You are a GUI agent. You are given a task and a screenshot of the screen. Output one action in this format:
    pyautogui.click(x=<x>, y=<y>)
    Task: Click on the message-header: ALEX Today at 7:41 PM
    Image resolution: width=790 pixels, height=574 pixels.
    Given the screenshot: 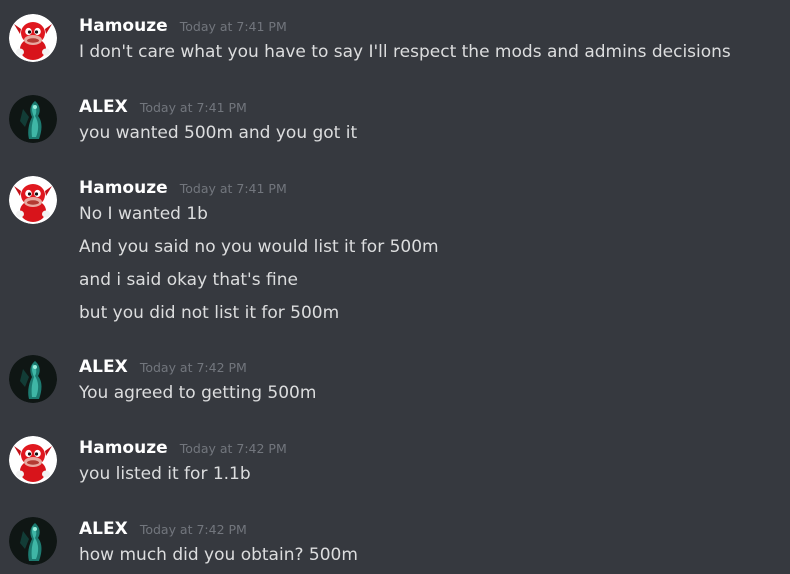 What is the action you would take?
    pyautogui.click(x=163, y=108)
    